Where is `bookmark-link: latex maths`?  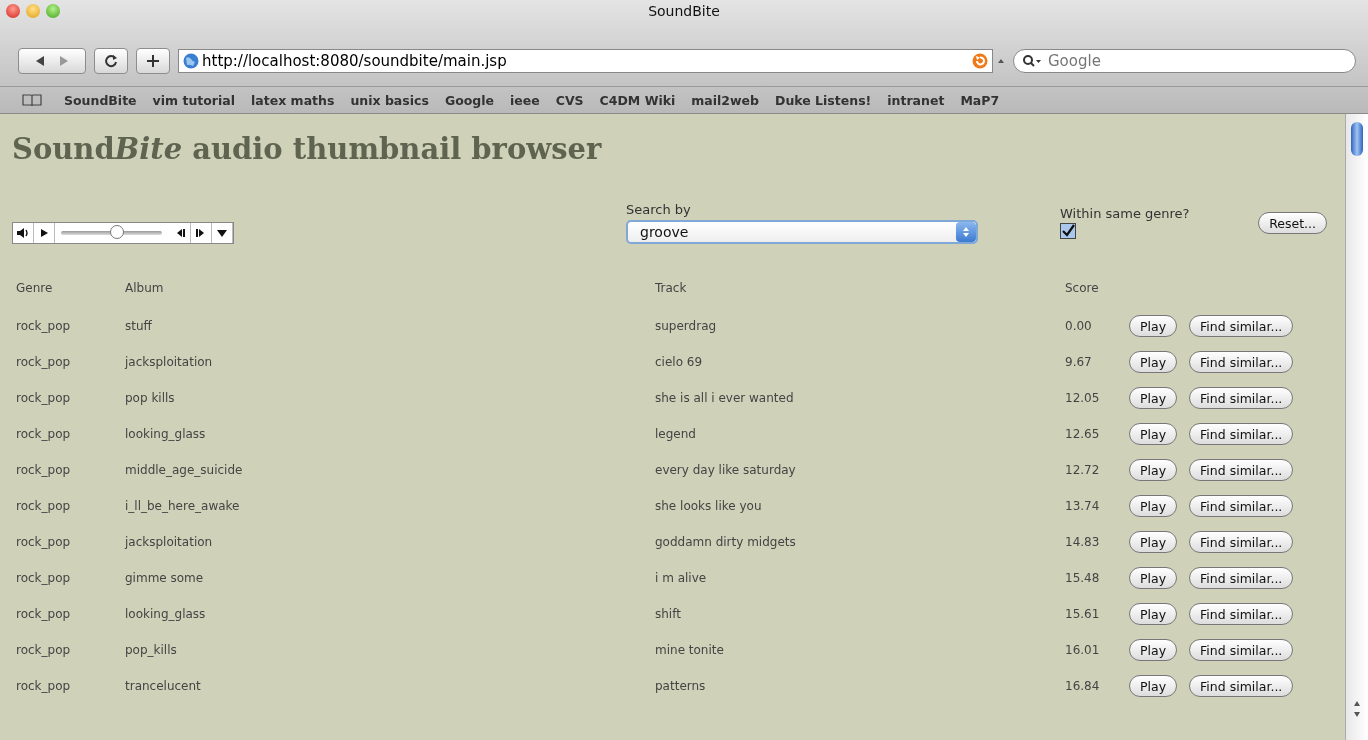
bookmark-link: latex maths is located at coordinates (293, 100).